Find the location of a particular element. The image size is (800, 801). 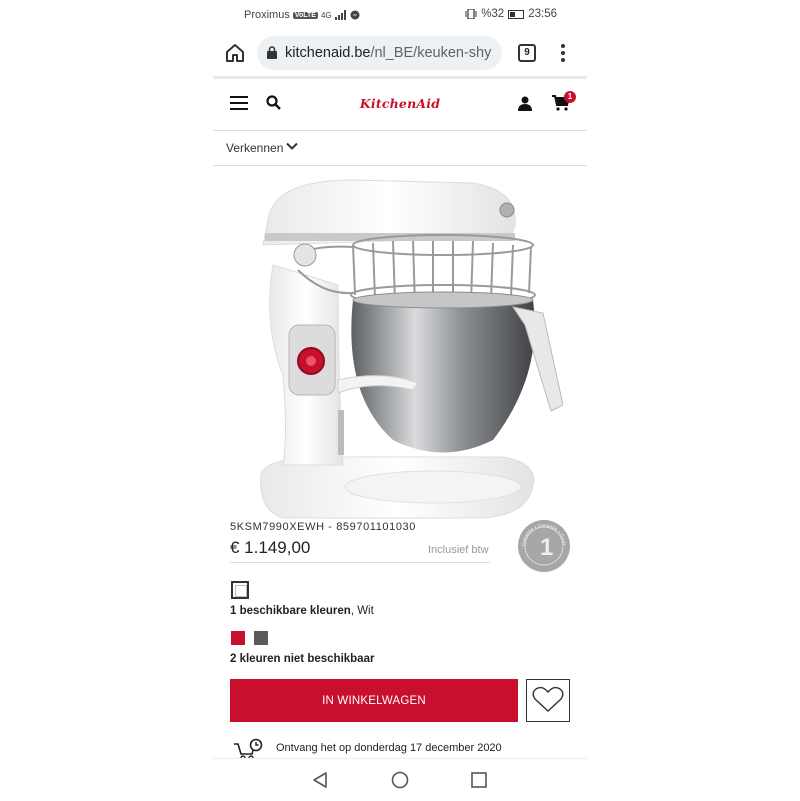

status-right: %32 23:56 is located at coordinates (511, 14).